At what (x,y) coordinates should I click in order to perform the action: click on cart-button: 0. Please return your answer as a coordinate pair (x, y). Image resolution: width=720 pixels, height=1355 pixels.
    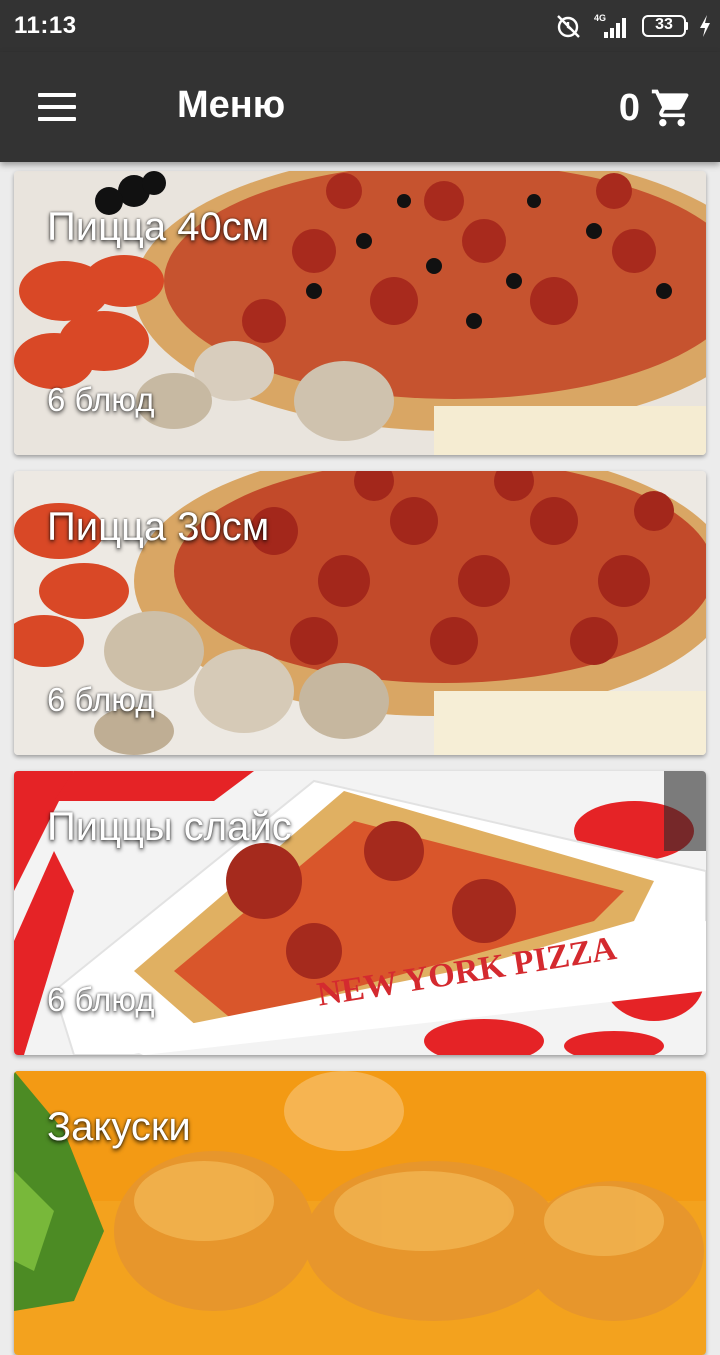
    Looking at the image, I should click on (656, 108).